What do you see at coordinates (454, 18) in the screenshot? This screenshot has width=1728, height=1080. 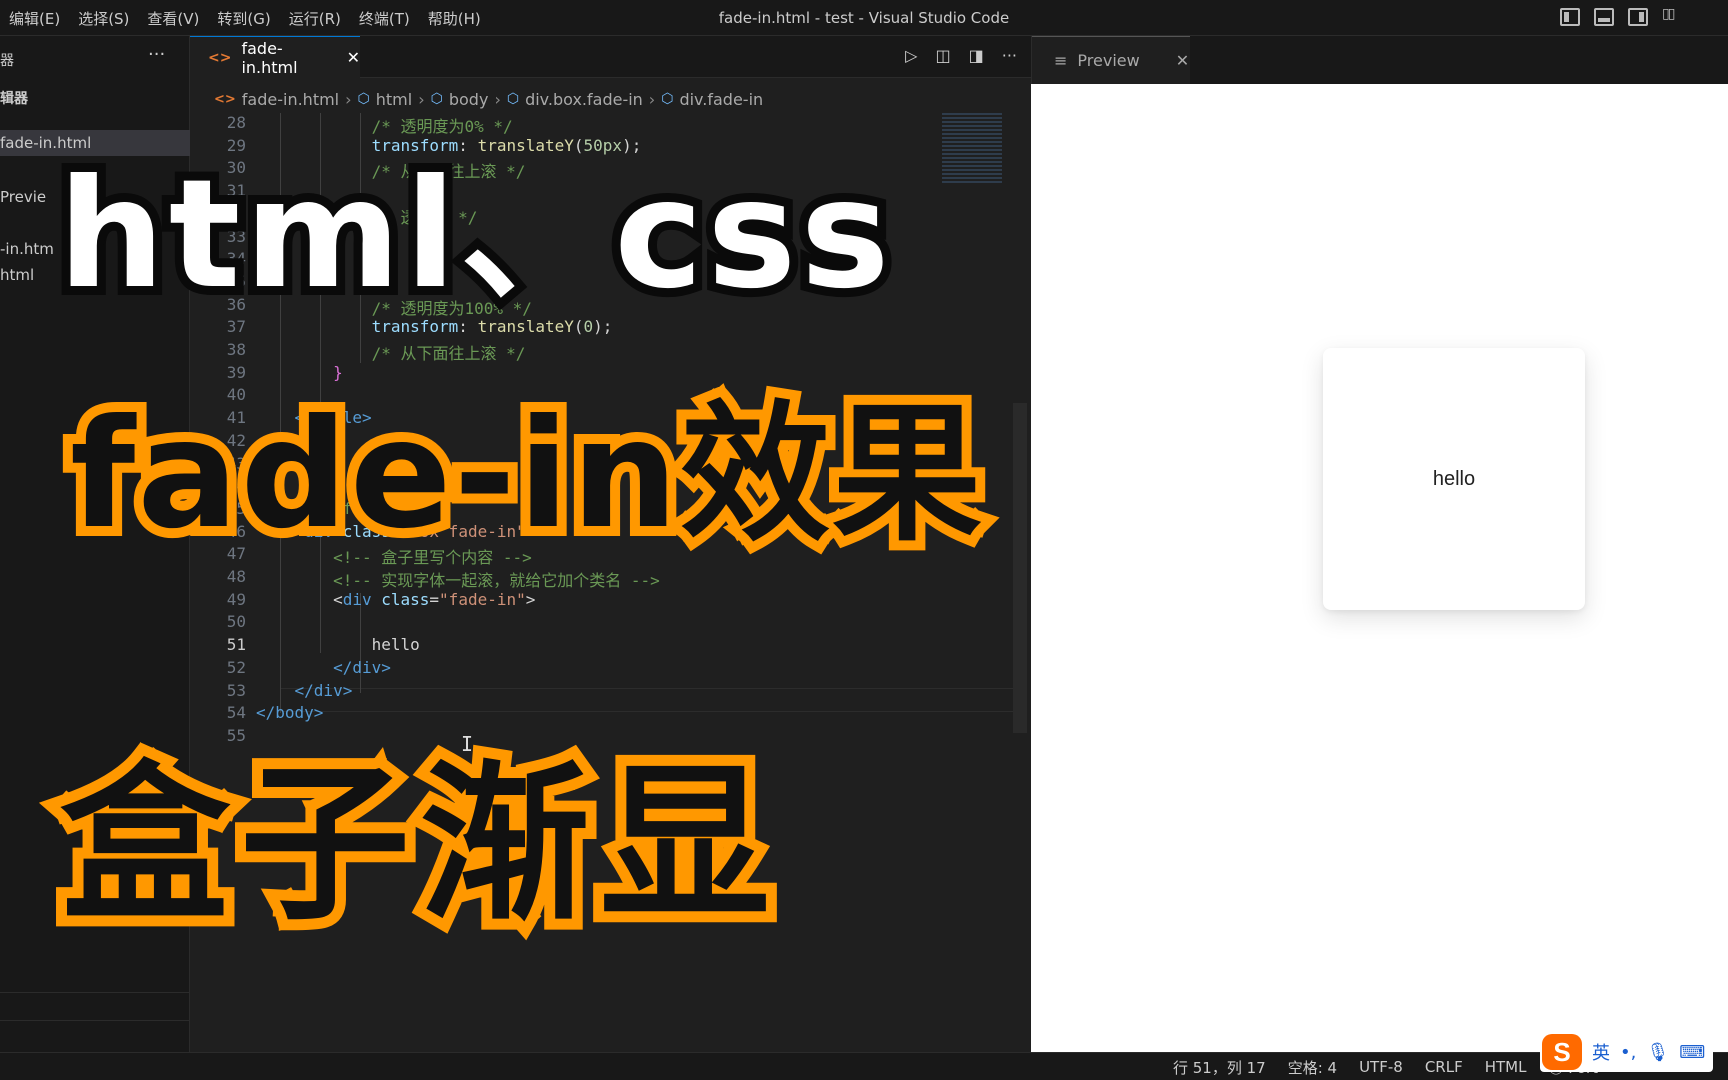 I see `menu-item: 帮助(H)` at bounding box center [454, 18].